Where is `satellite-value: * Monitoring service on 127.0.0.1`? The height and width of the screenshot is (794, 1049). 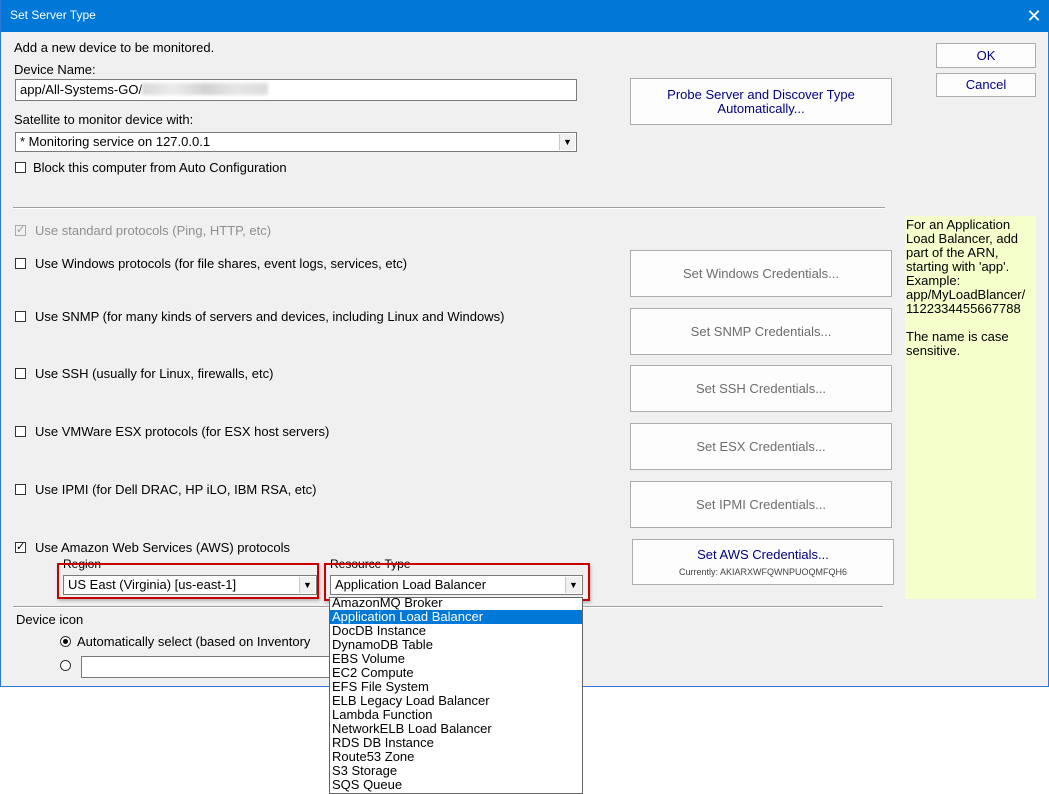 satellite-value: * Monitoring service on 127.0.0.1 is located at coordinates (115, 141).